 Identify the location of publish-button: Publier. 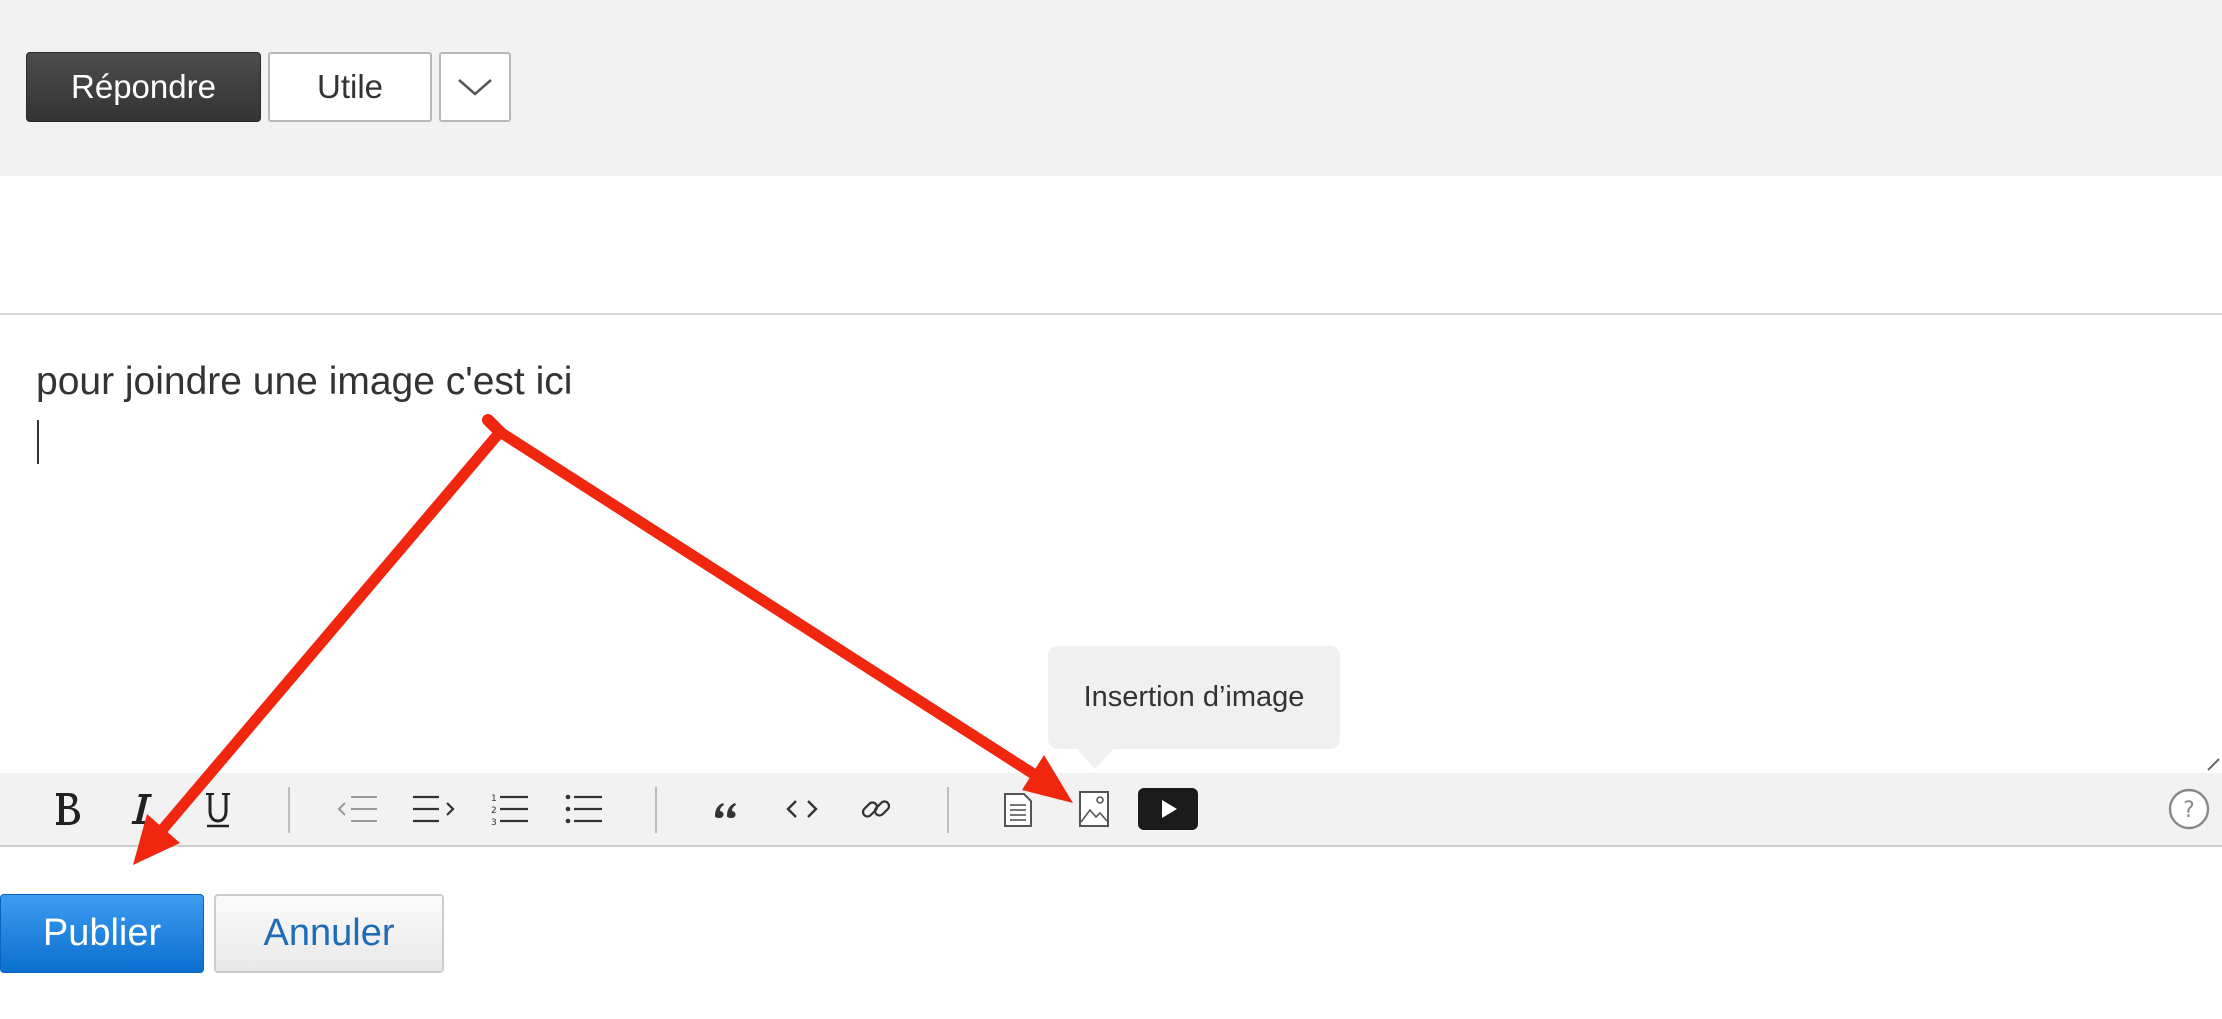
(102, 933).